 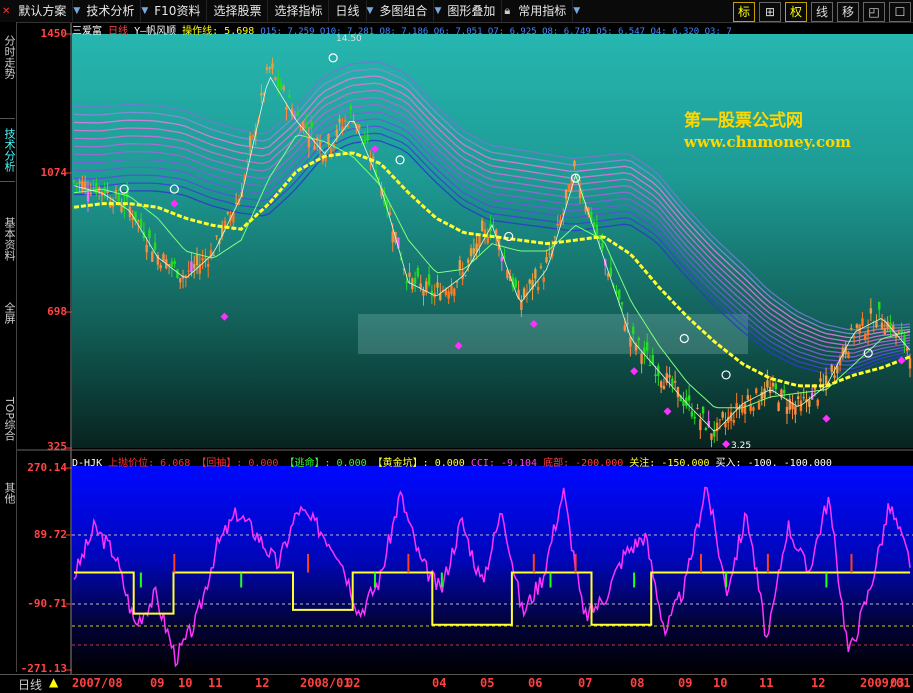 I want to click on tab-intraday: 分时走势, so click(x=8, y=57).